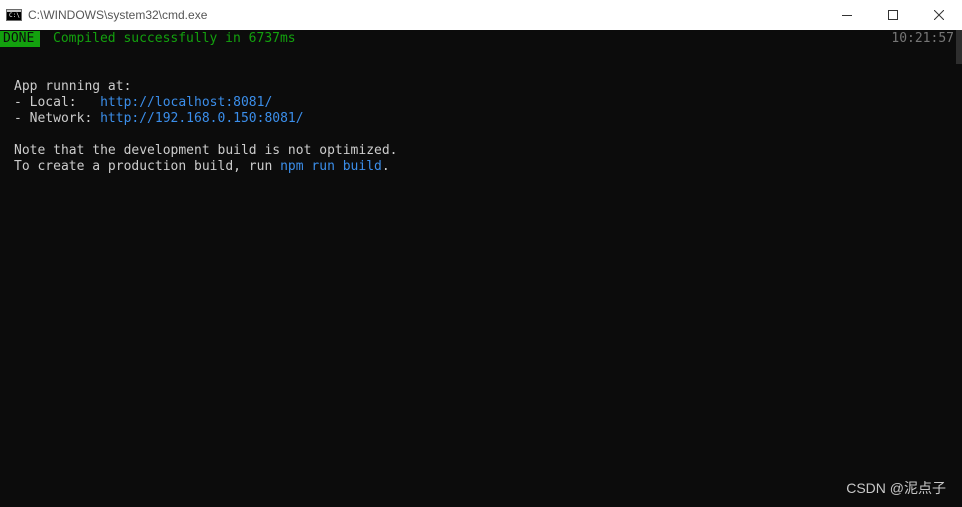 The height and width of the screenshot is (507, 962). Describe the element at coordinates (331, 166) in the screenshot. I see `npm-build-command: npm run build` at that location.